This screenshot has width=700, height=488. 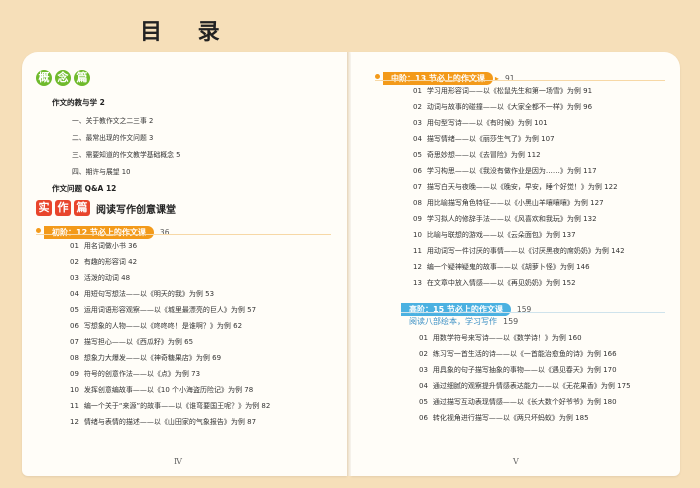 I want to click on toc-entry: 10 发挥创意编故事——以《10 个小海盗历险记》为例 78, so click(x=161, y=390).